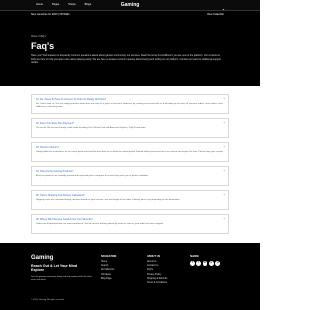  I want to click on brand-logo: Gaming, so click(130, 5).